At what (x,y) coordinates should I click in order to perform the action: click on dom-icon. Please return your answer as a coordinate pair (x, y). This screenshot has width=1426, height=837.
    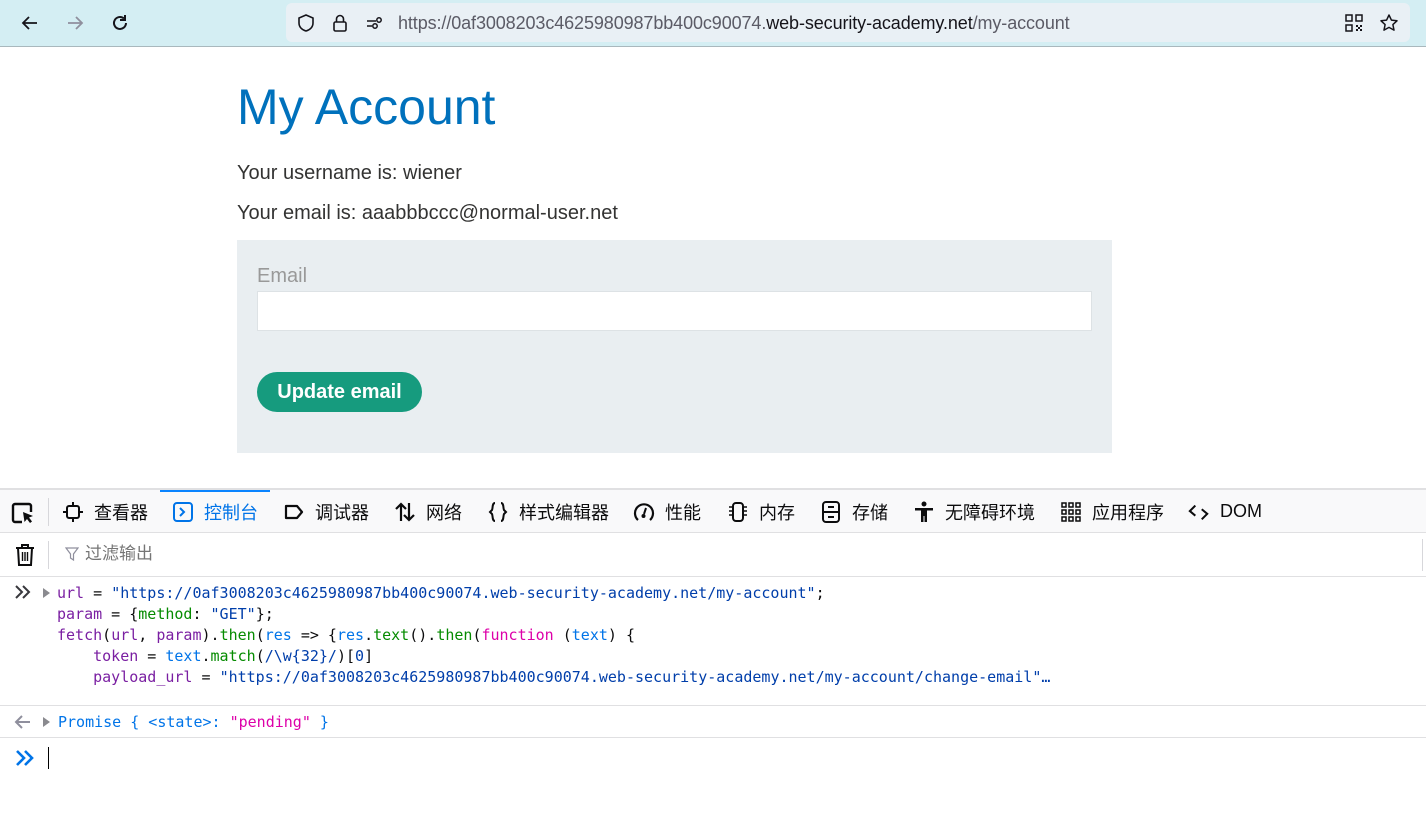
    Looking at the image, I should click on (1198, 512).